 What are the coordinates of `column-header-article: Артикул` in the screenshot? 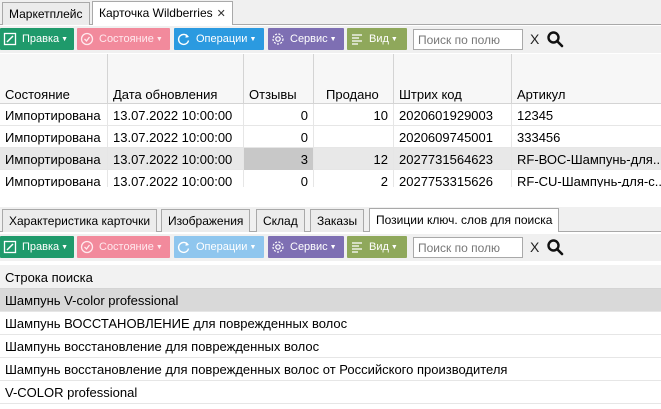 It's located at (586, 79).